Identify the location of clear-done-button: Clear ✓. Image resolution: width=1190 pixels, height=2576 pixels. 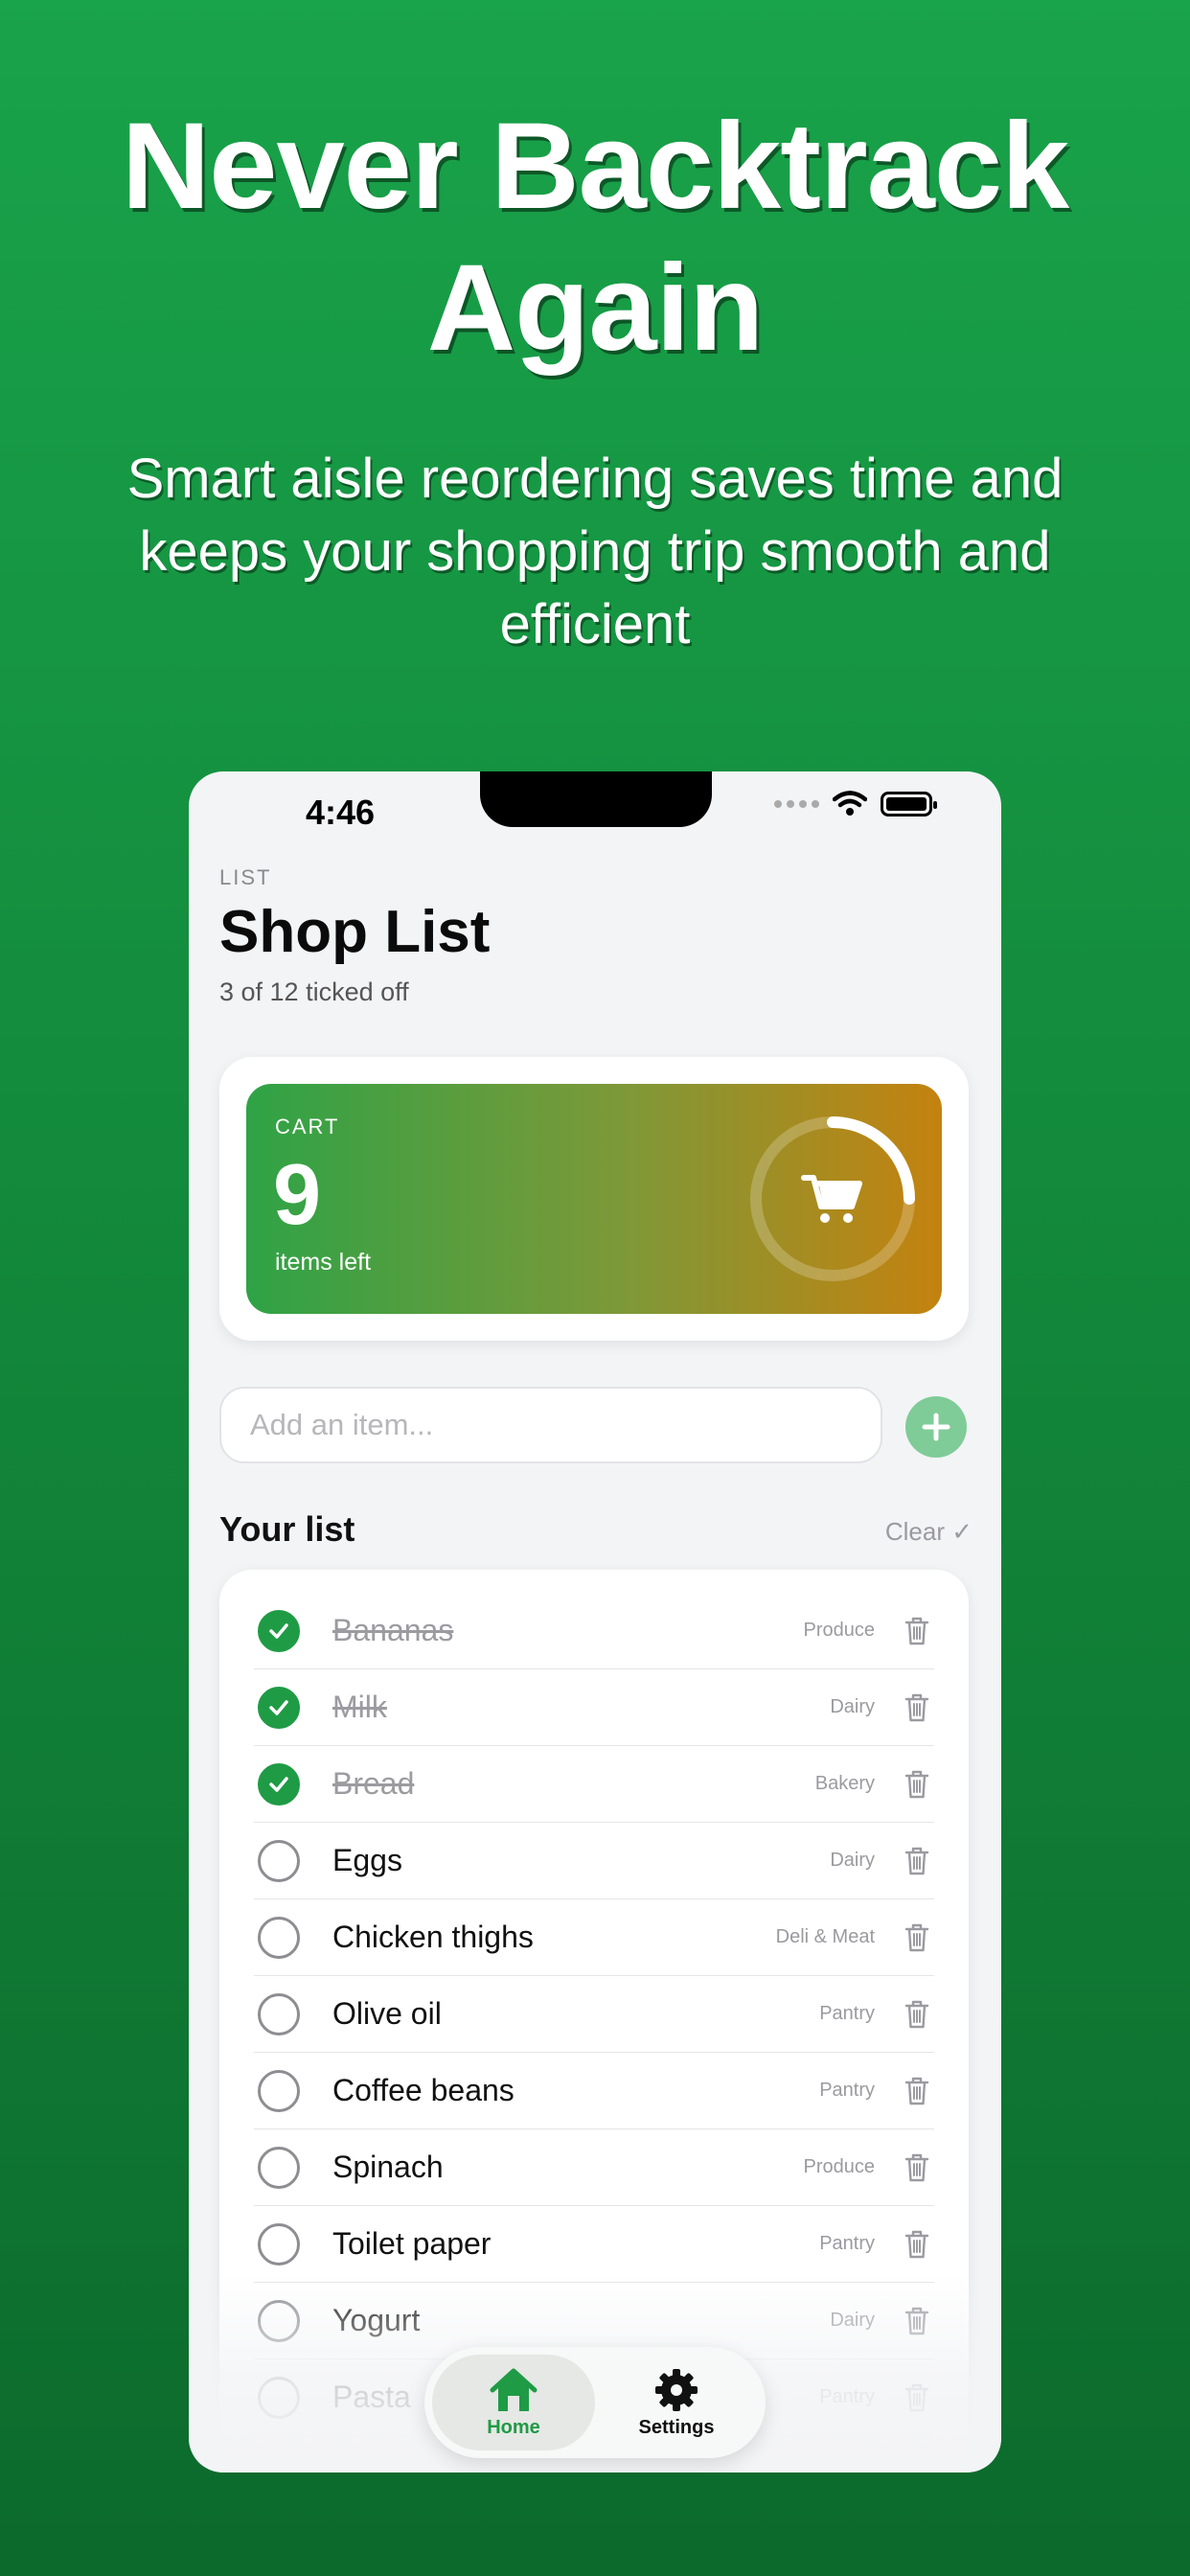
(929, 1532).